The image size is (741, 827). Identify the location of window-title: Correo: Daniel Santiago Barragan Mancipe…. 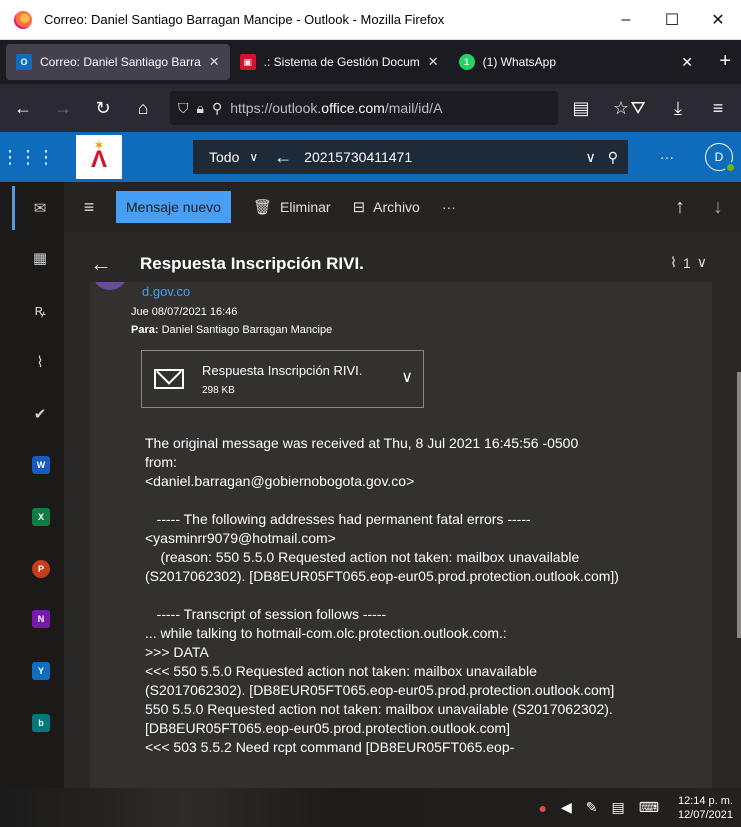
(244, 19).